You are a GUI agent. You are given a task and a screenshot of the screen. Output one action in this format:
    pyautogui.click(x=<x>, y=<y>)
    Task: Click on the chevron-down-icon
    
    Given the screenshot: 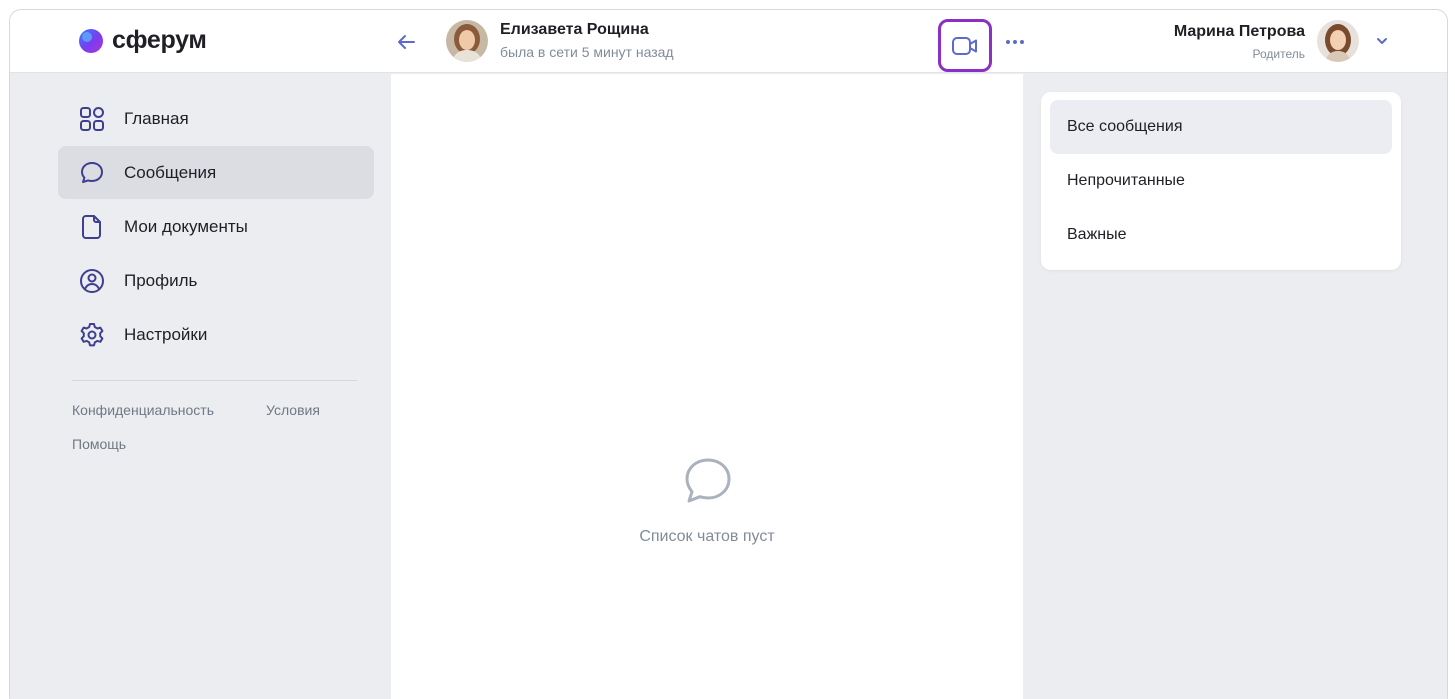 What is the action you would take?
    pyautogui.click(x=1382, y=41)
    